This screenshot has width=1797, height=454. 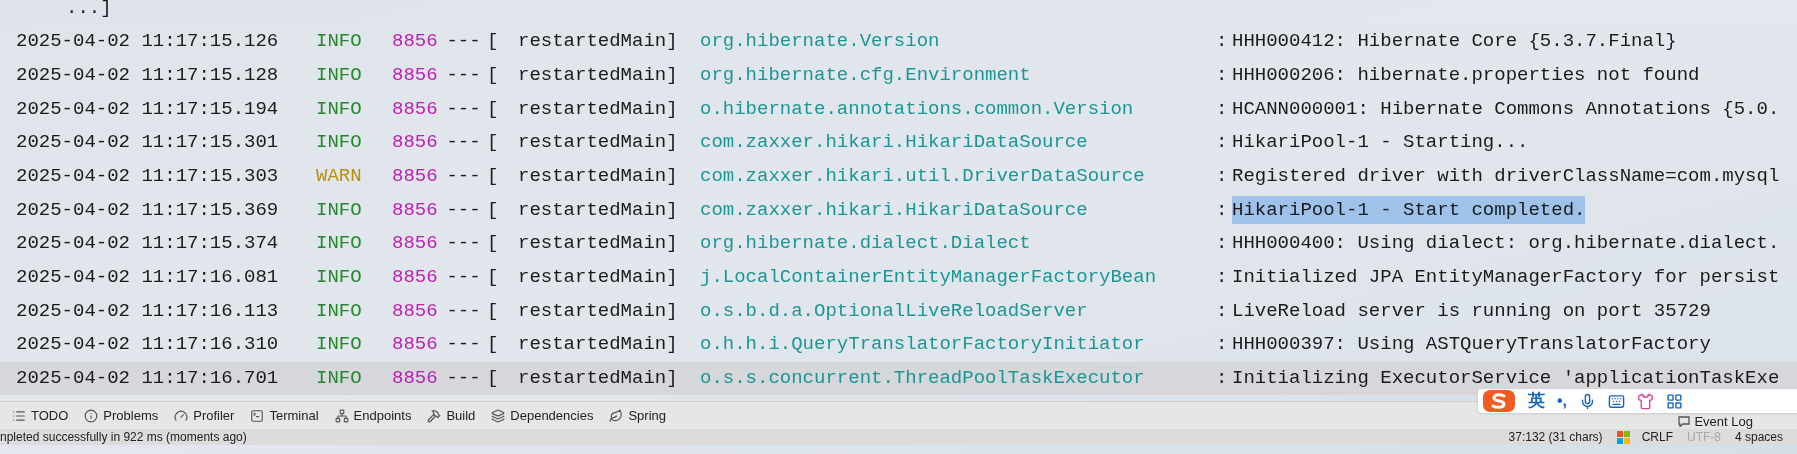 What do you see at coordinates (1555, 437) in the screenshot?
I see `caret-position: 37:132 (31 chars)` at bounding box center [1555, 437].